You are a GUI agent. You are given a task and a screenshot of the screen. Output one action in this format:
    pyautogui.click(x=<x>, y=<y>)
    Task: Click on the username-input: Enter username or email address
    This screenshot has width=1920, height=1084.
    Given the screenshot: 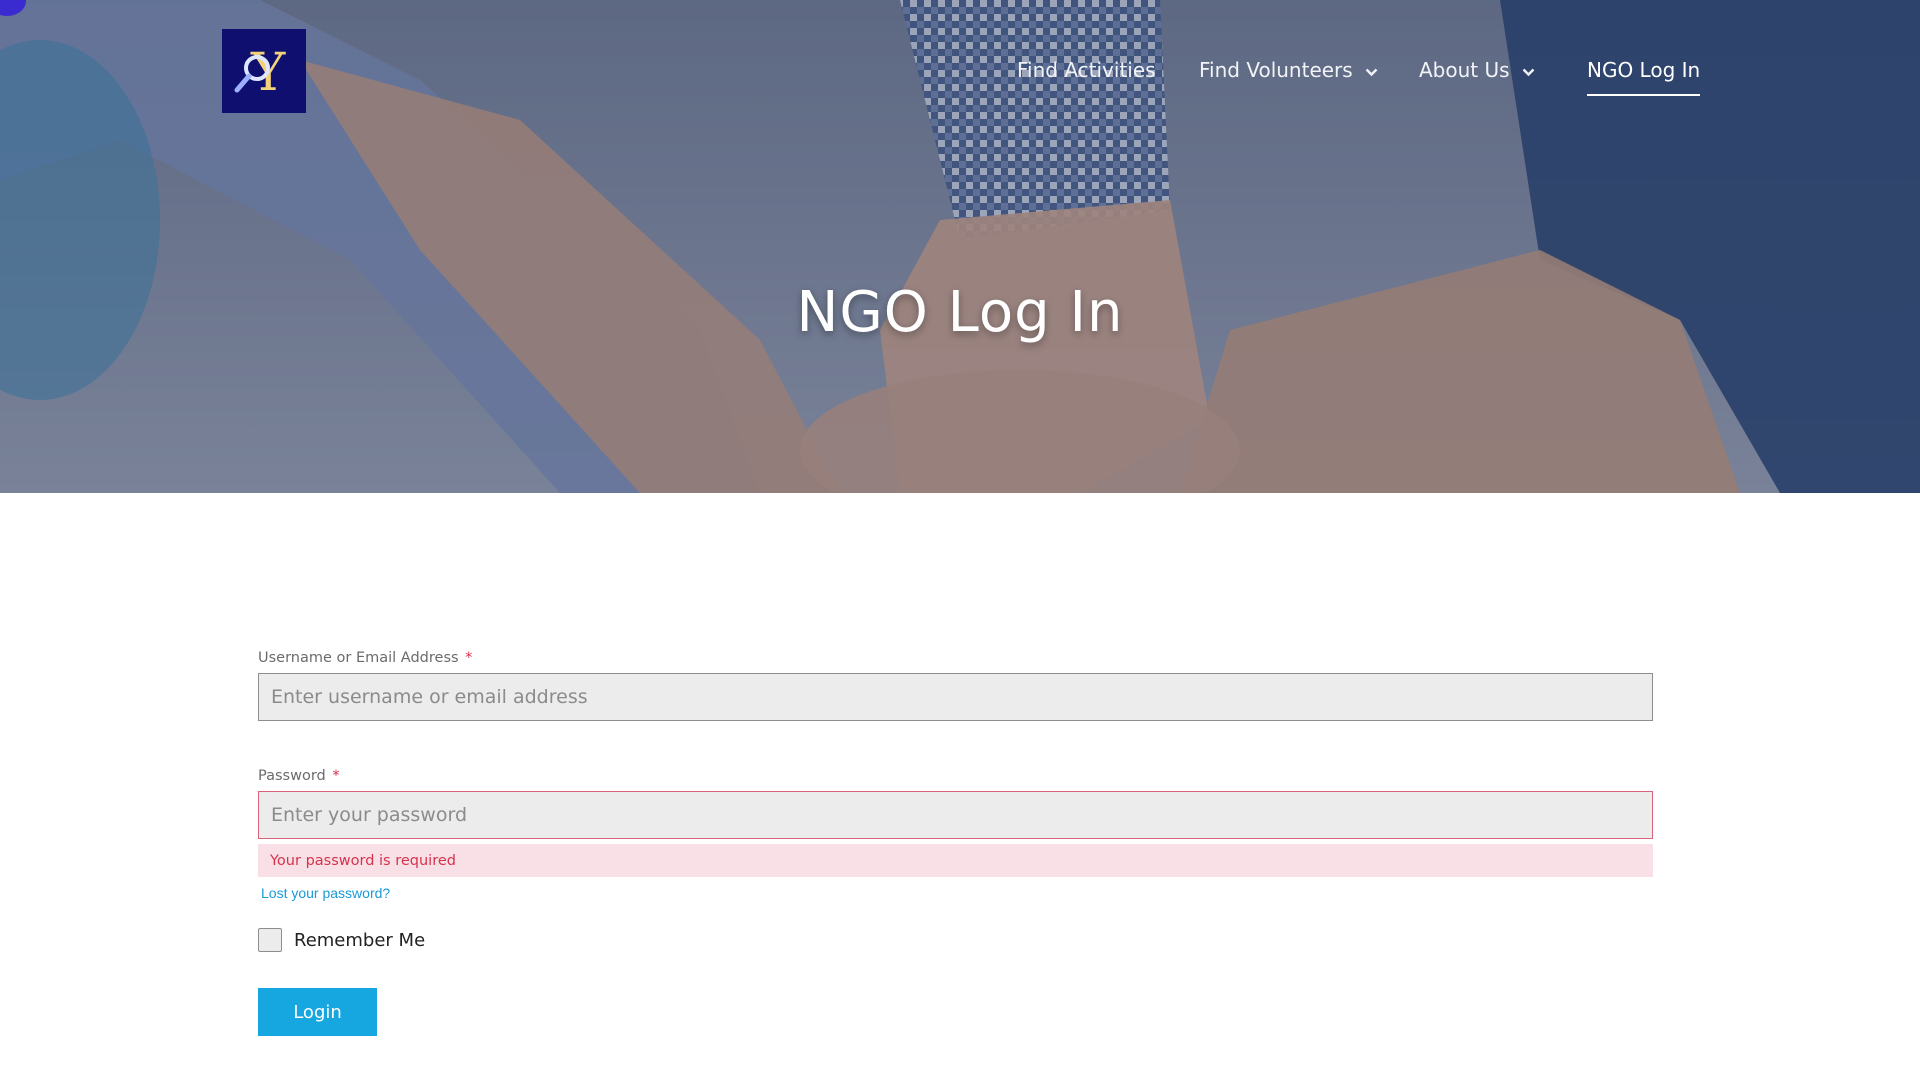 What is the action you would take?
    pyautogui.click(x=955, y=697)
    